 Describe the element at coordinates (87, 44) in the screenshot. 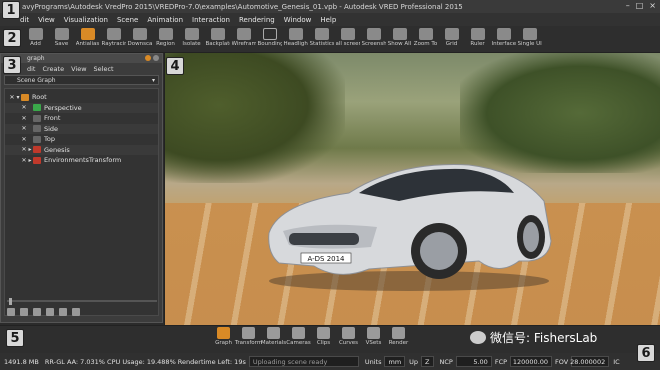

I see `toolbar-label: Antialias` at that location.